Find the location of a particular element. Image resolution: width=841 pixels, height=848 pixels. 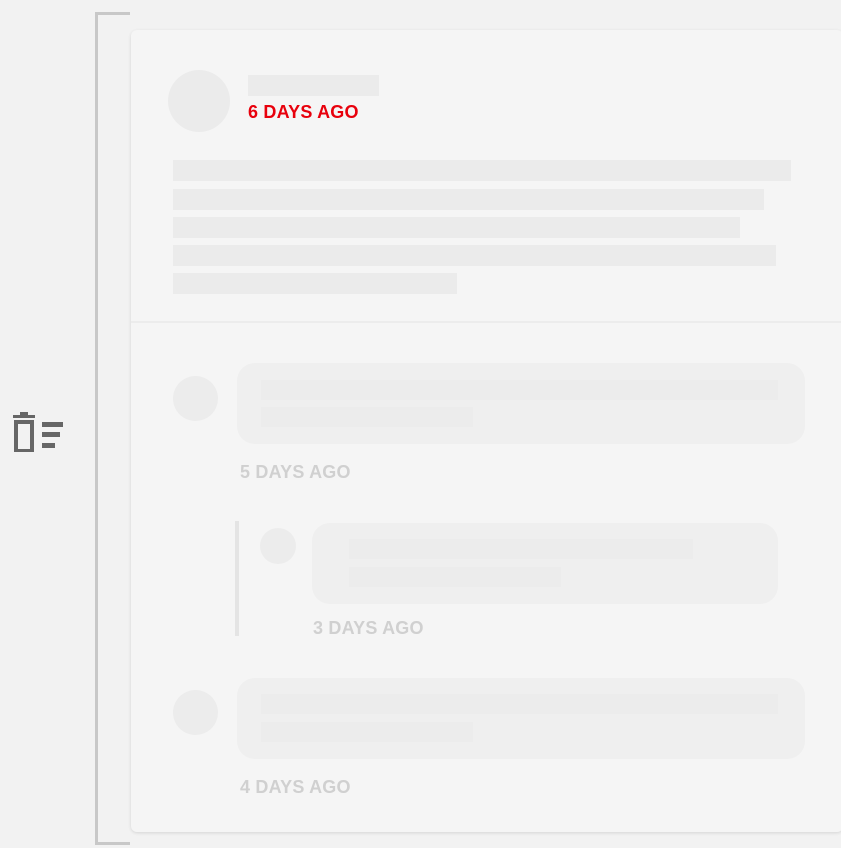

post-divider is located at coordinates (486, 322).